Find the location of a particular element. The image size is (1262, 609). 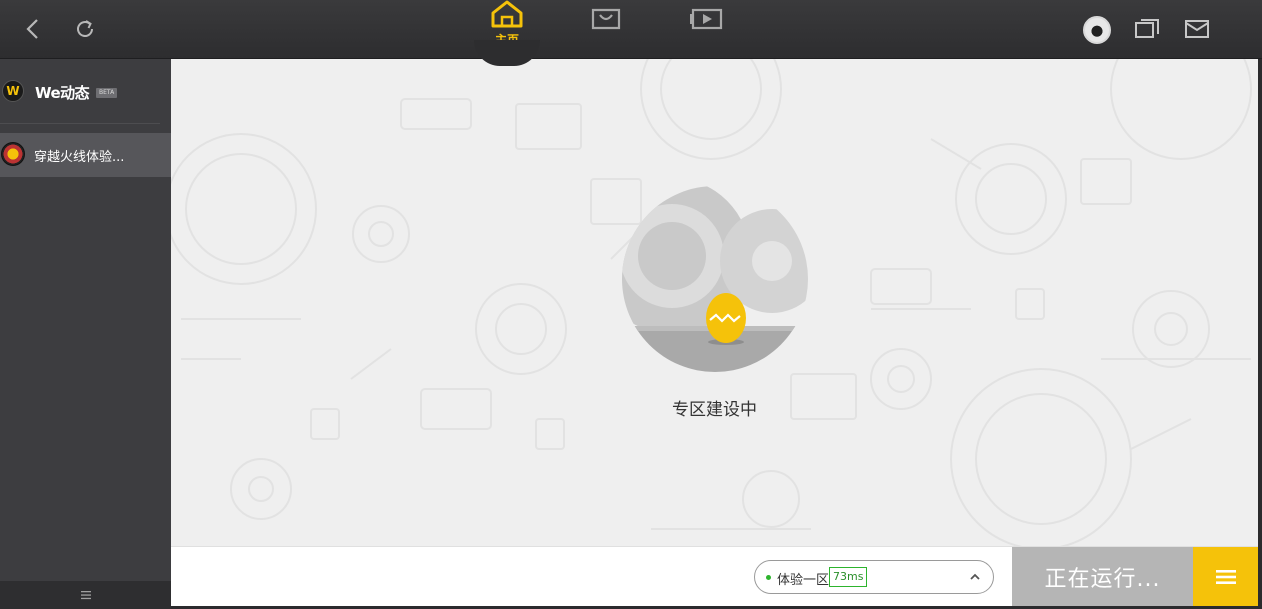

chat-windows-icon is located at coordinates (1147, 29).